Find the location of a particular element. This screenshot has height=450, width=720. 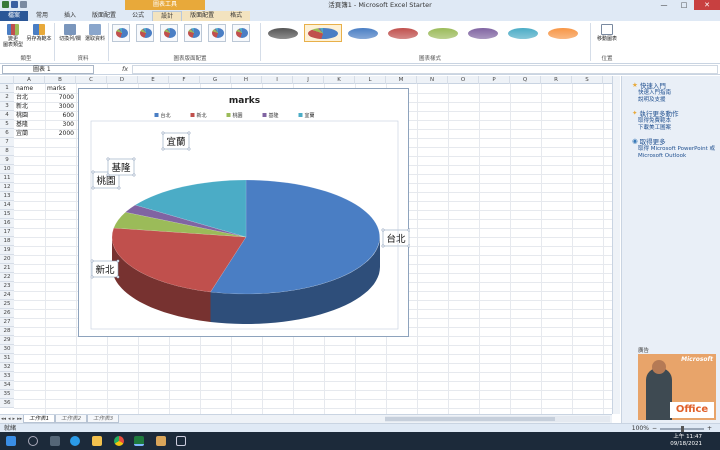

tab-file: 檔案 is located at coordinates (14, 16).